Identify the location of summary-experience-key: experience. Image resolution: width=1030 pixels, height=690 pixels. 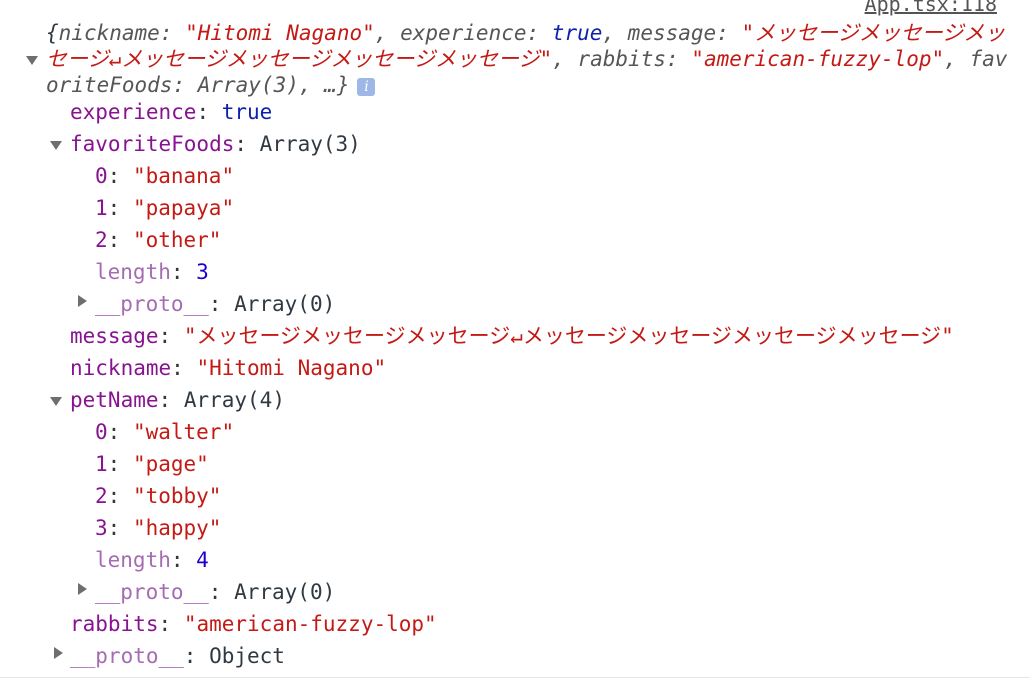
(463, 33).